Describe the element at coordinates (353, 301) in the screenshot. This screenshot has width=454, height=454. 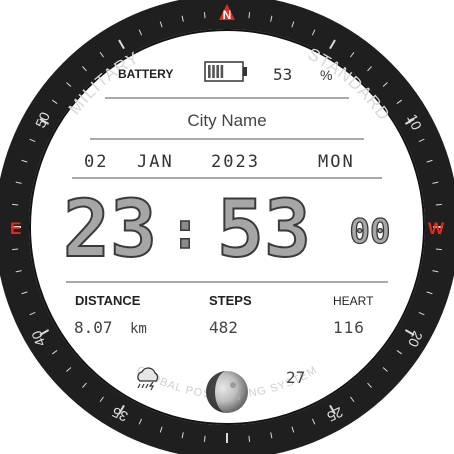
I see `heart-label: HEART` at that location.